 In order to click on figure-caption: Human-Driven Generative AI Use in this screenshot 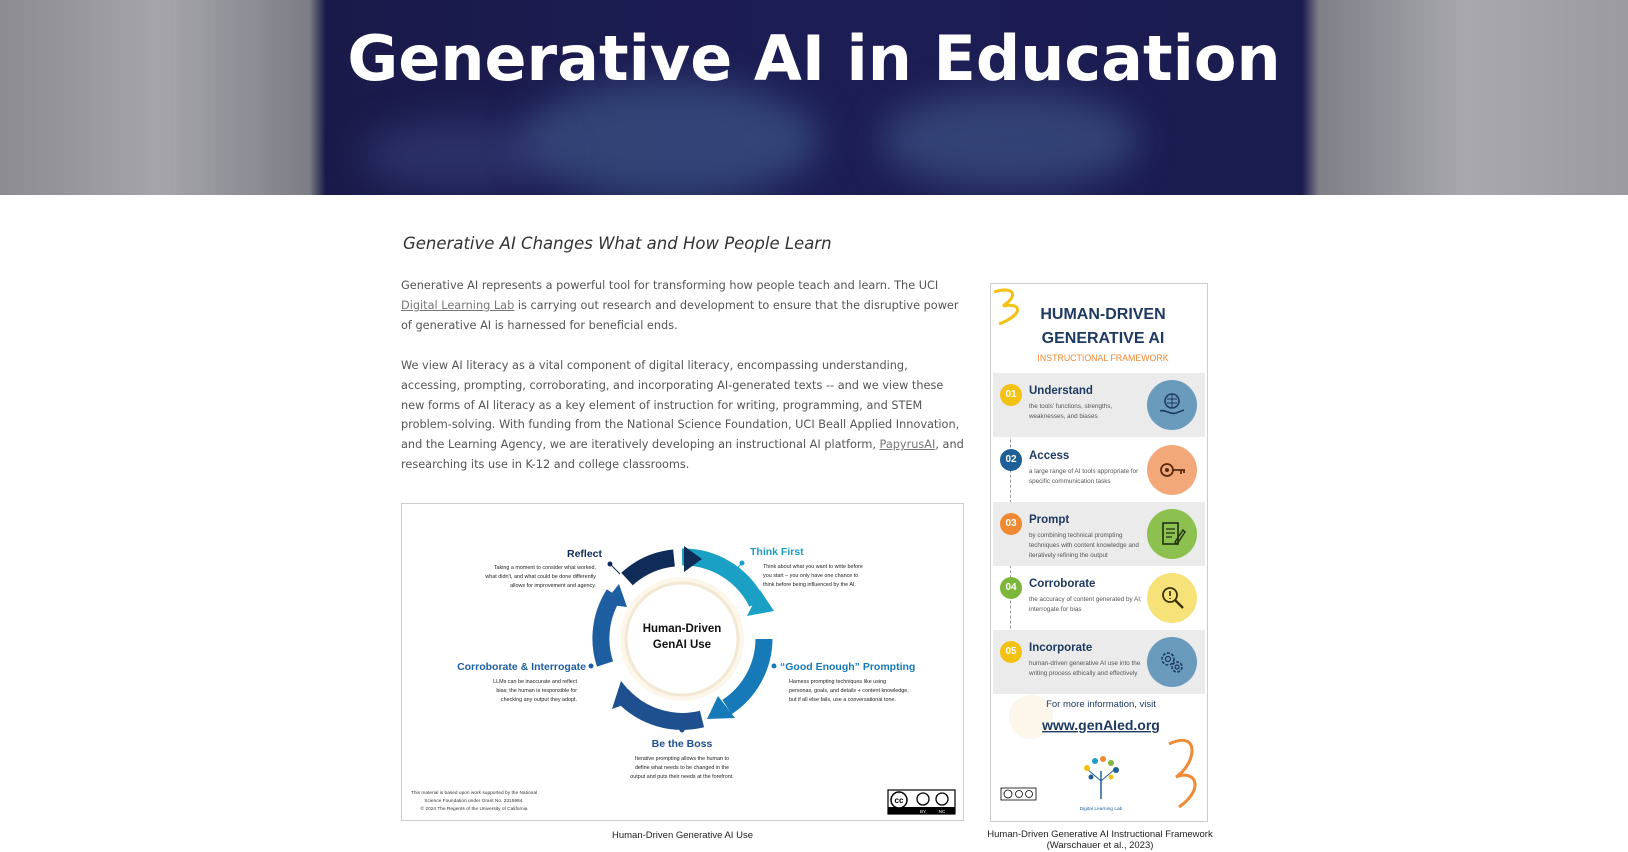, I will do `click(682, 835)`.